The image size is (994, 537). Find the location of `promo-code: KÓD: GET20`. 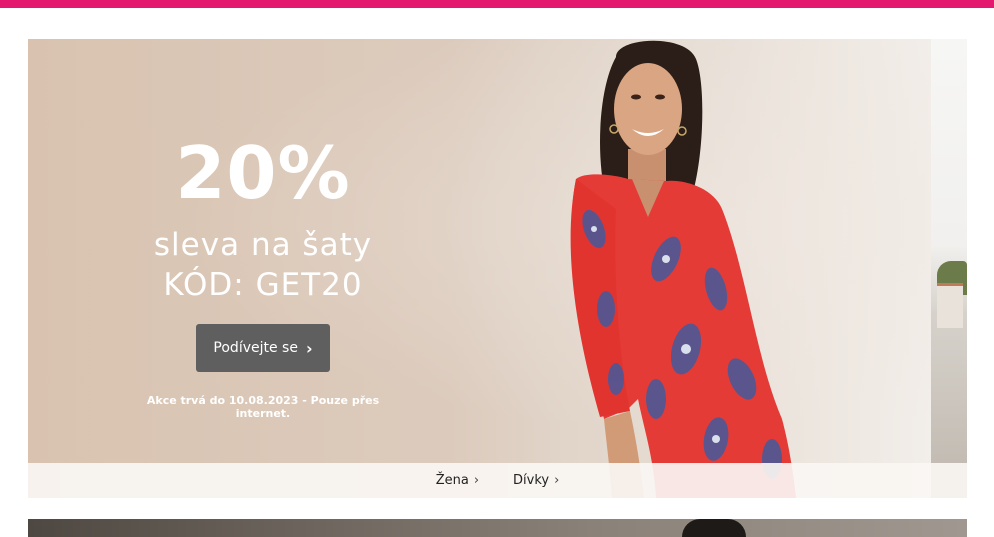

promo-code: KÓD: GET20 is located at coordinates (263, 285).